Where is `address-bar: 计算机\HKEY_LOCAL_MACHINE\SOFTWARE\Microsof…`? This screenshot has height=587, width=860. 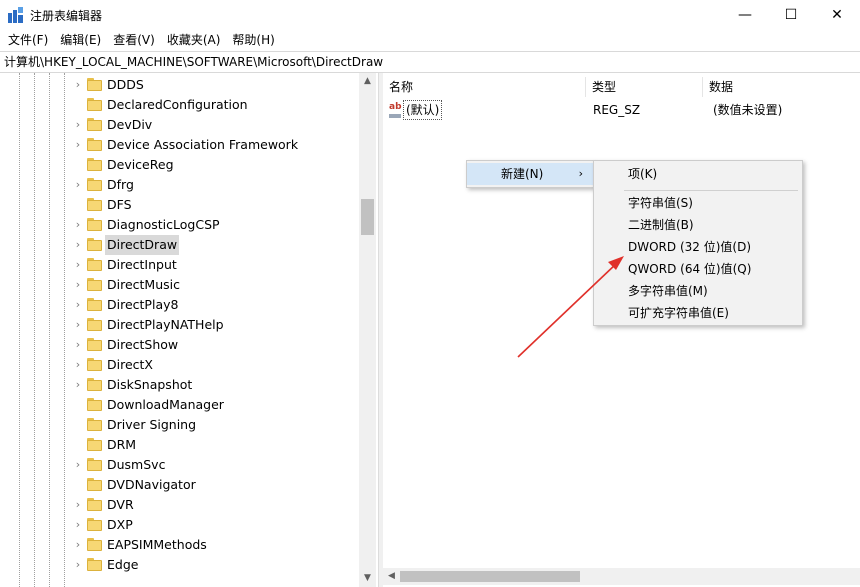 address-bar: 计算机\HKEY_LOCAL_MACHINE\SOFTWARE\Microsof… is located at coordinates (430, 62).